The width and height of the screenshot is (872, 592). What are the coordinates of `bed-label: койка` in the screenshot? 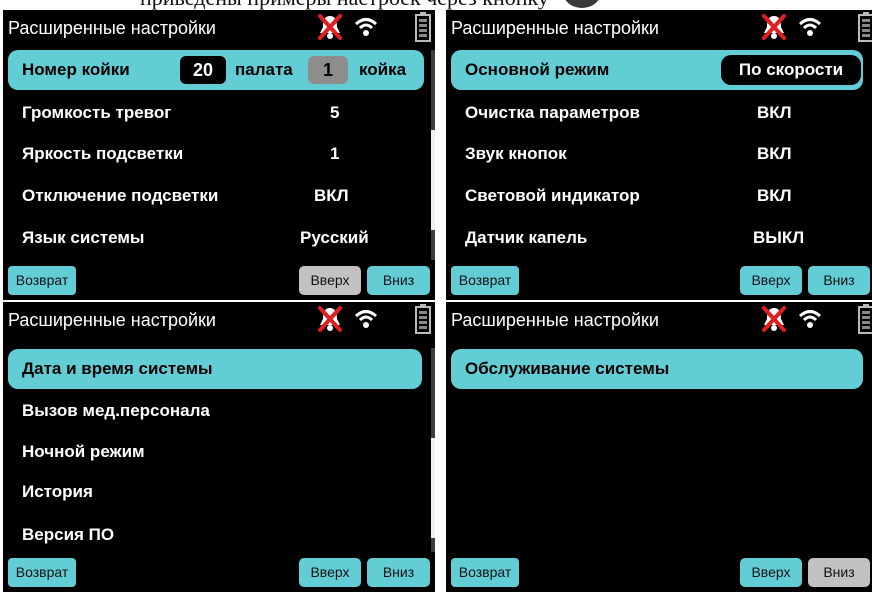 It's located at (383, 69).